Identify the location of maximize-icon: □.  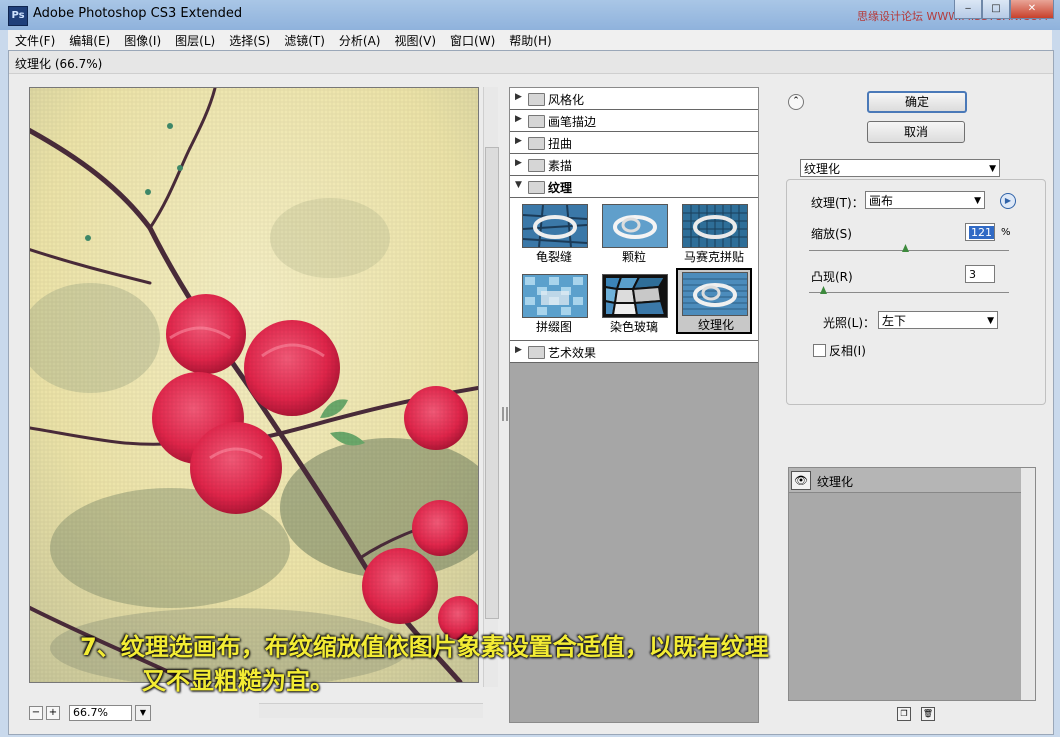
(996, 9).